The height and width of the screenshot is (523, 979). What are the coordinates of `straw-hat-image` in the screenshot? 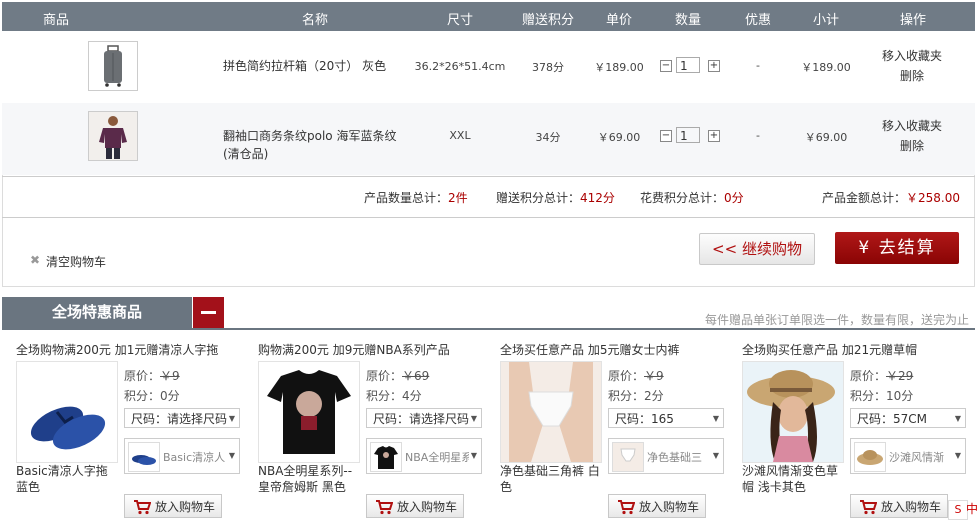 It's located at (793, 412).